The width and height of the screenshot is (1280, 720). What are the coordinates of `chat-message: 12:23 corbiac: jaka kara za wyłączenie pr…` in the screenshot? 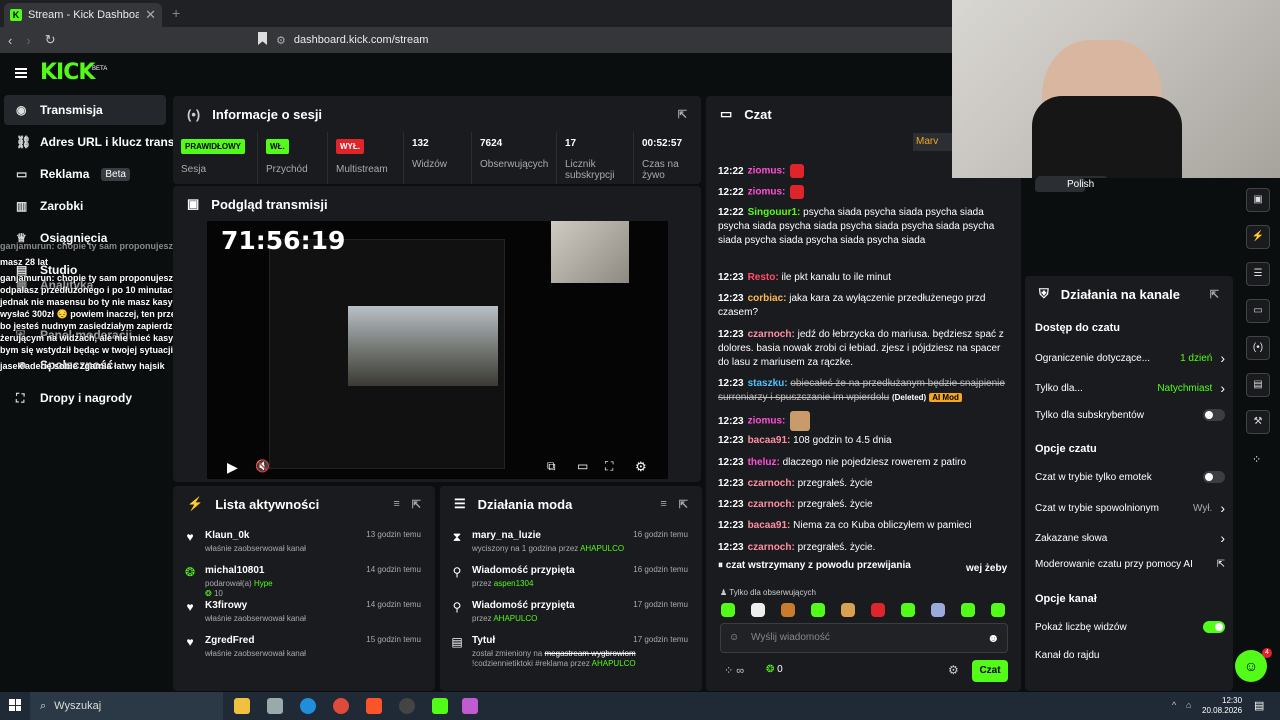 It's located at (863, 306).